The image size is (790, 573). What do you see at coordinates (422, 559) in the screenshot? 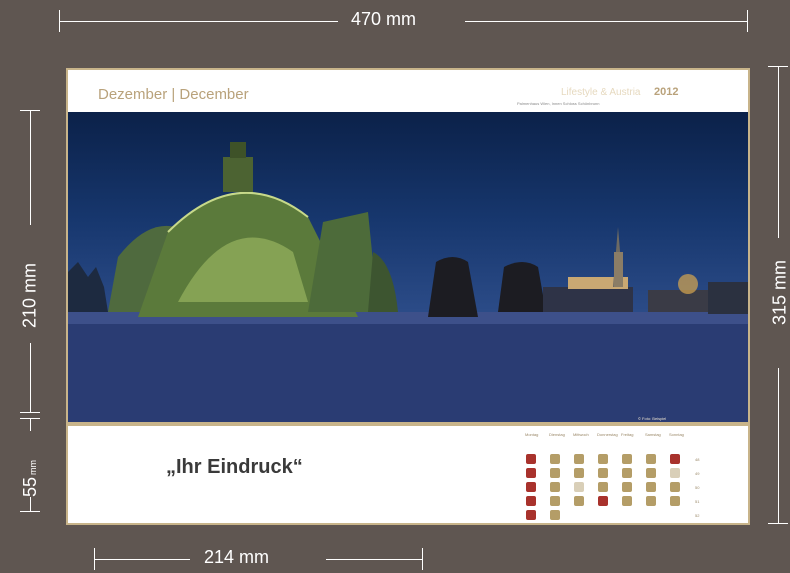
I see `bottom-dimension-tick-right` at bounding box center [422, 559].